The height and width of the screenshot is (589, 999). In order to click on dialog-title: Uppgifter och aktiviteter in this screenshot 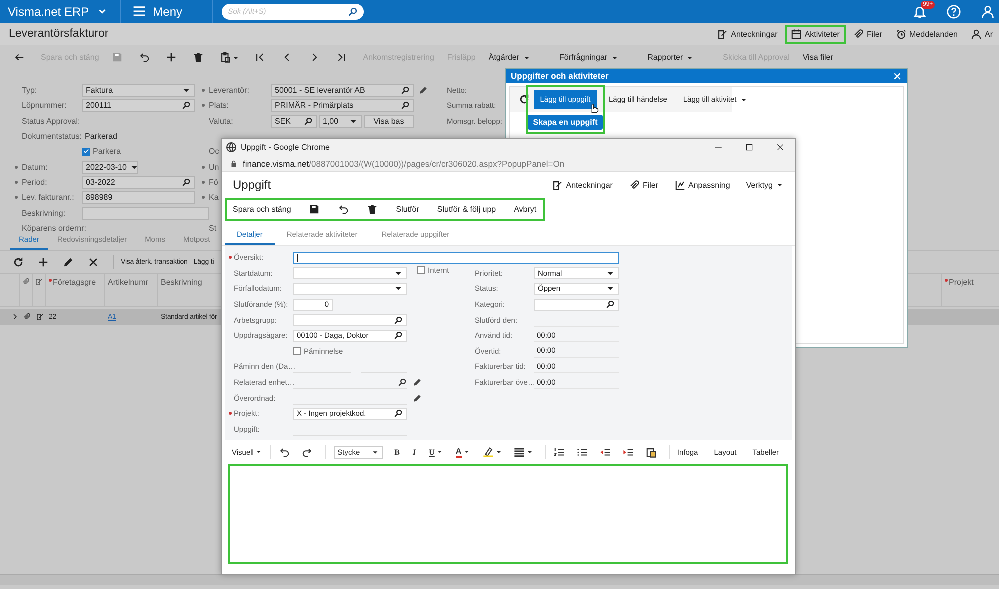, I will do `click(560, 76)`.